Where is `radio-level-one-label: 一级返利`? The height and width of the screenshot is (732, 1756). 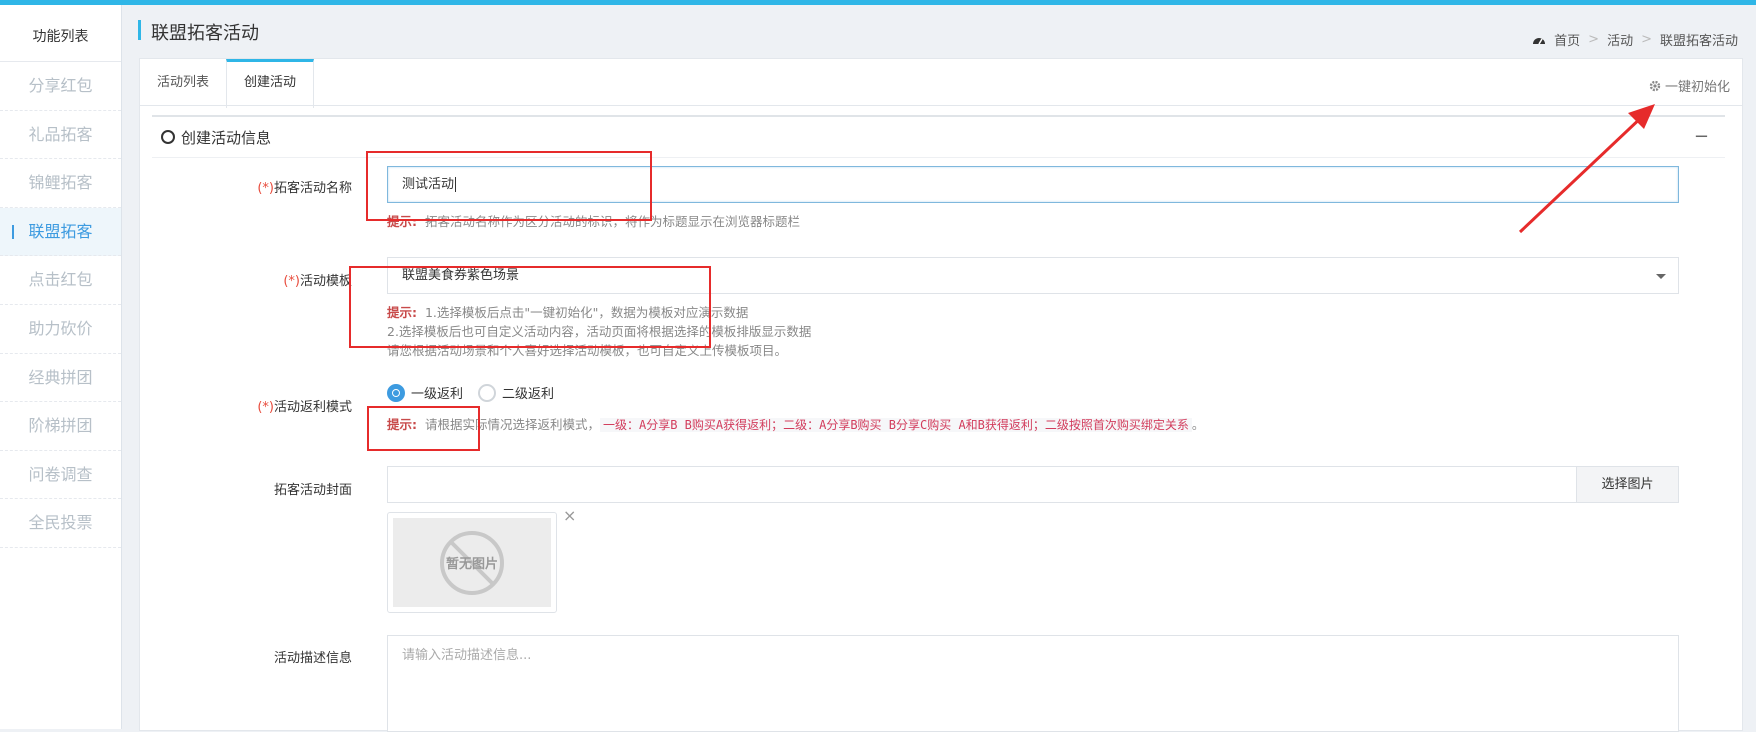 radio-level-one-label: 一级返利 is located at coordinates (437, 394).